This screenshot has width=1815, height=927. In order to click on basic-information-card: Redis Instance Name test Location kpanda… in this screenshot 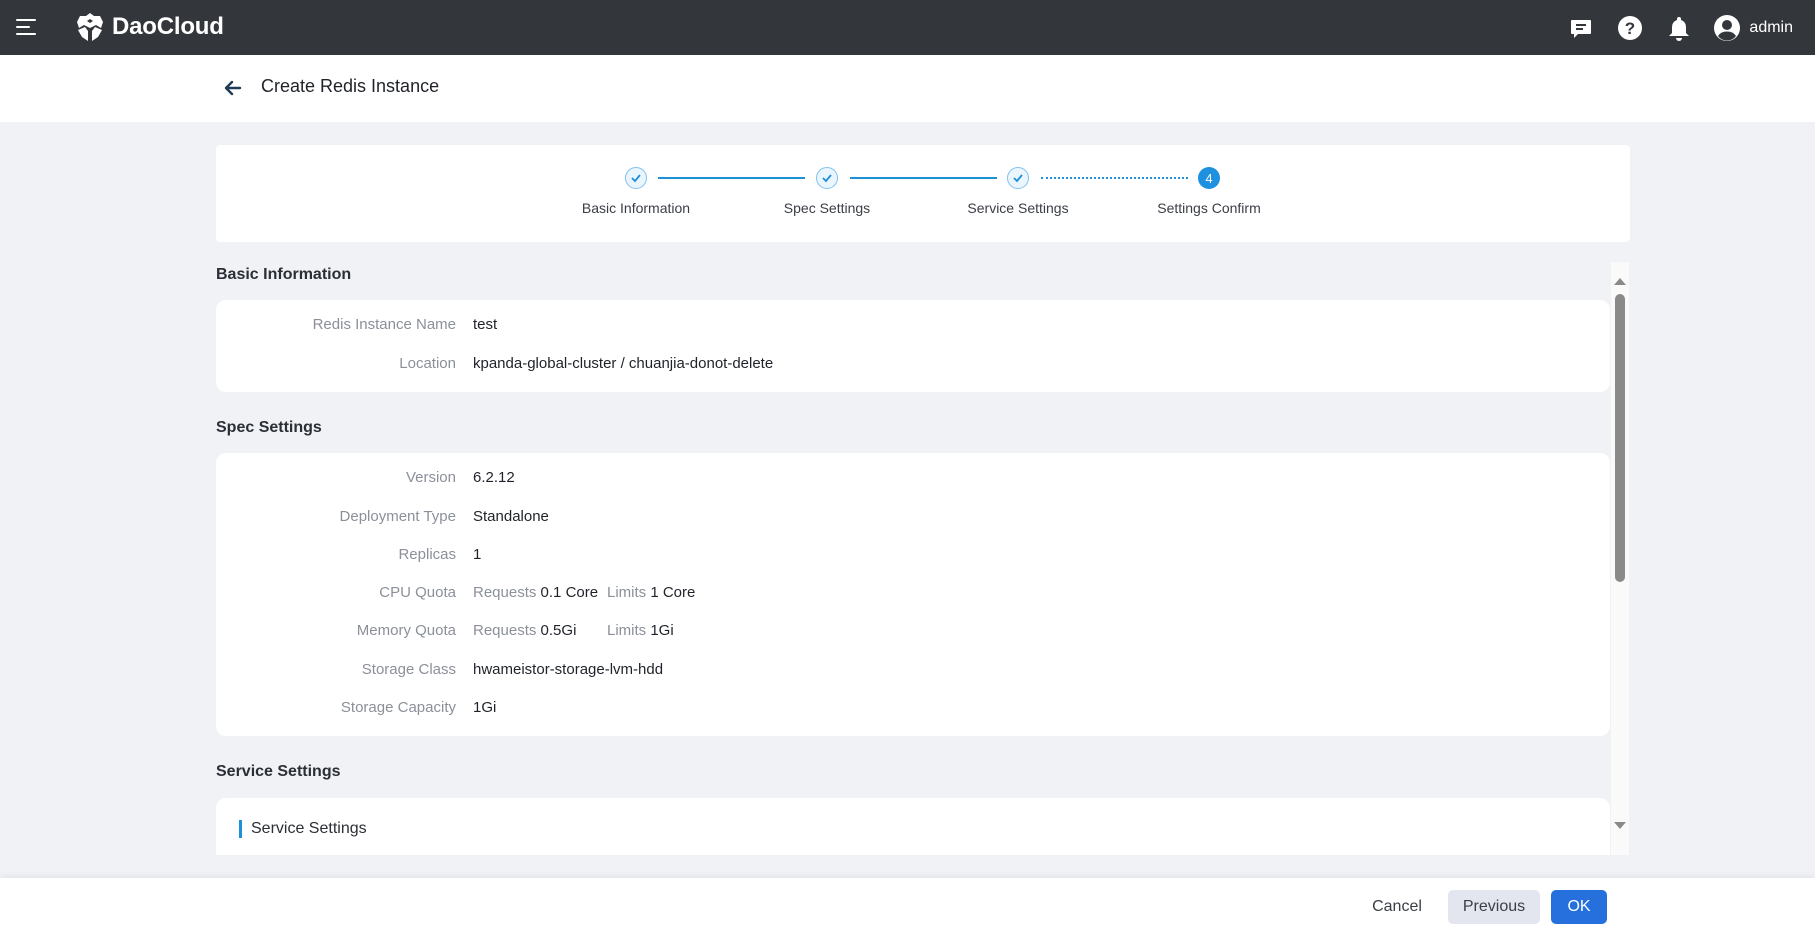, I will do `click(913, 346)`.